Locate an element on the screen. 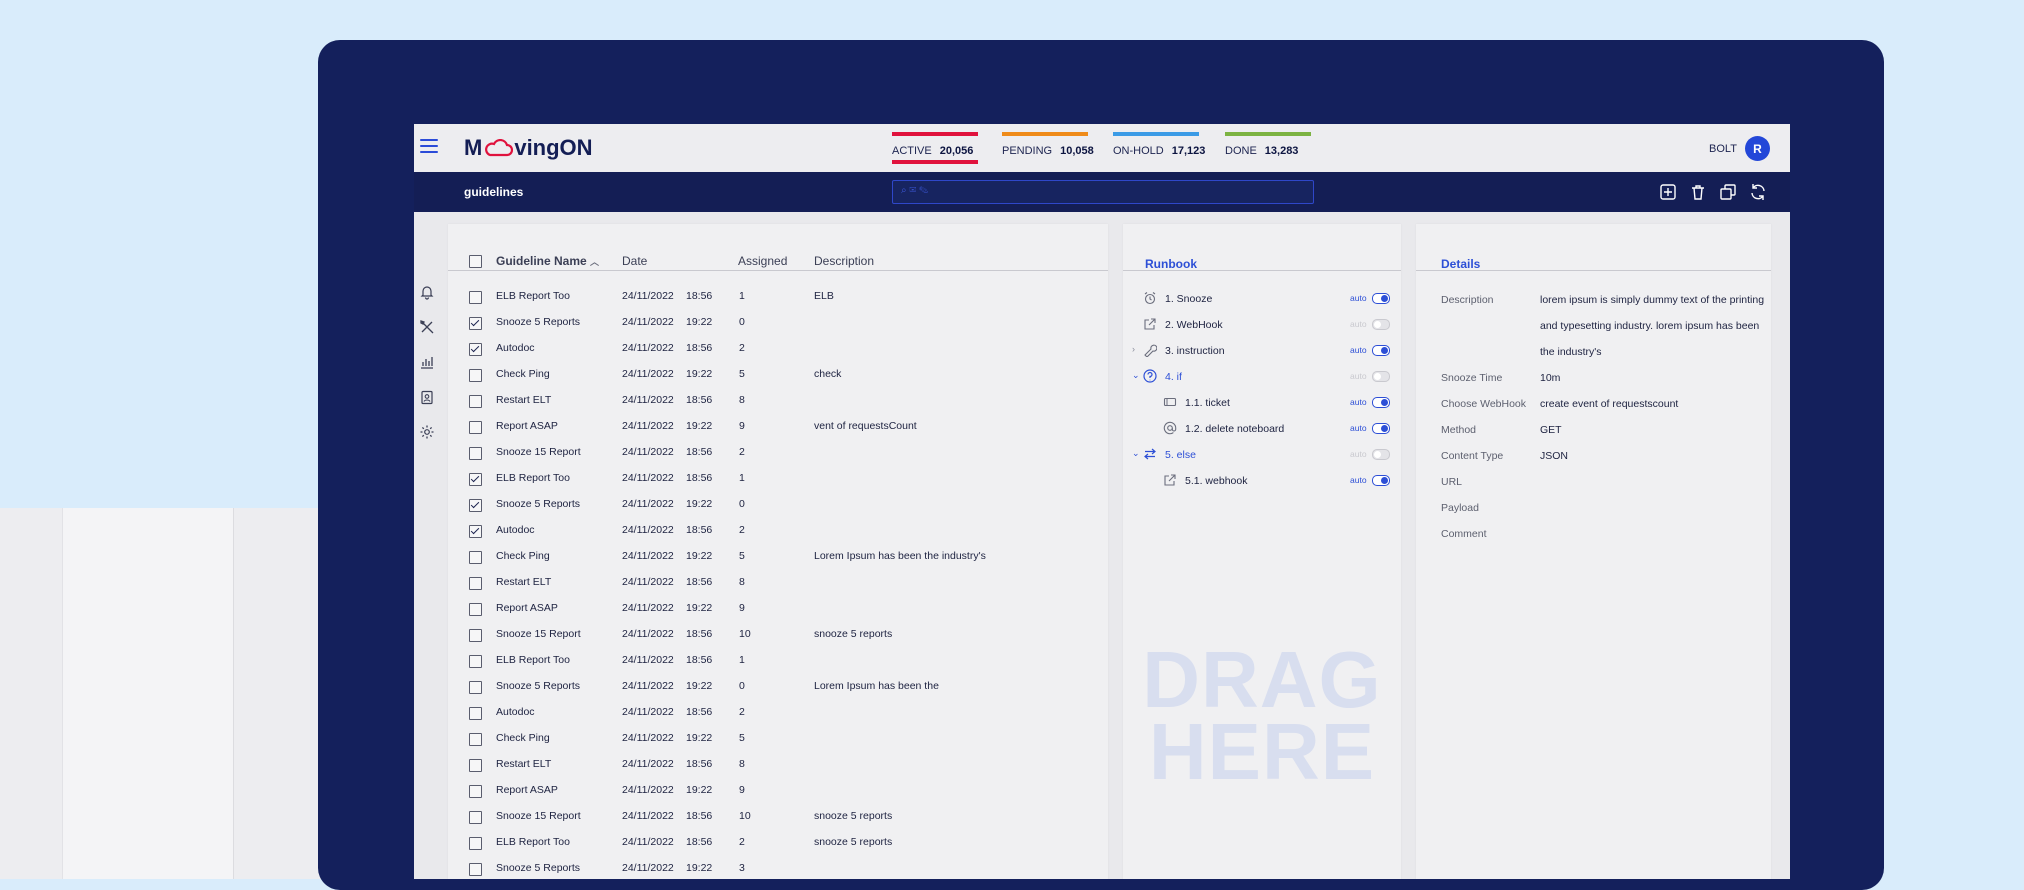  details-title: Details is located at coordinates (1461, 264).